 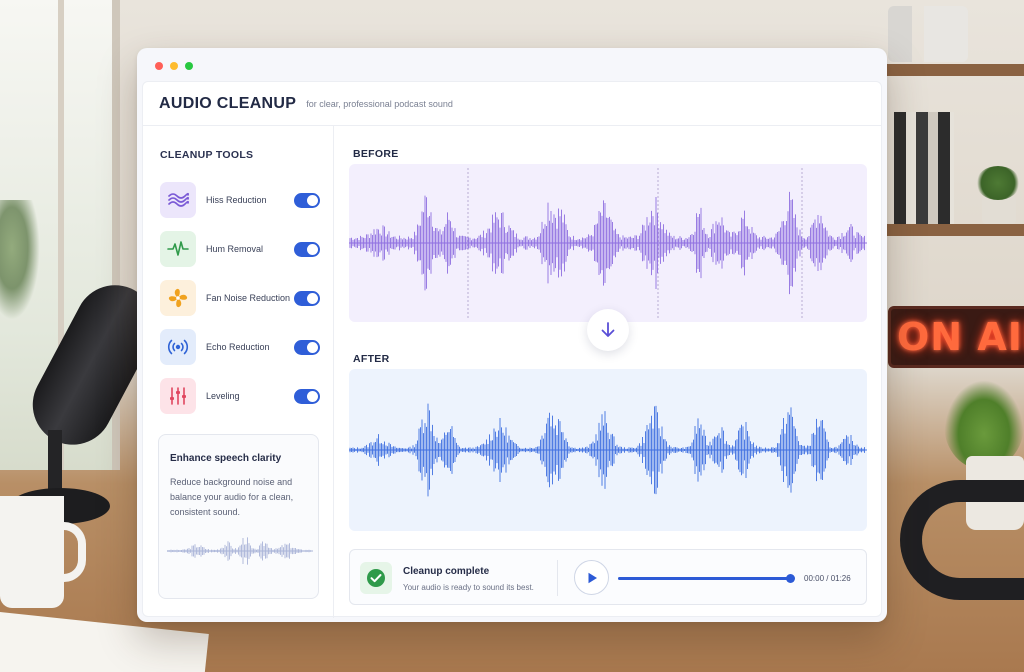 I want to click on progress-fill, so click(x=704, y=578).